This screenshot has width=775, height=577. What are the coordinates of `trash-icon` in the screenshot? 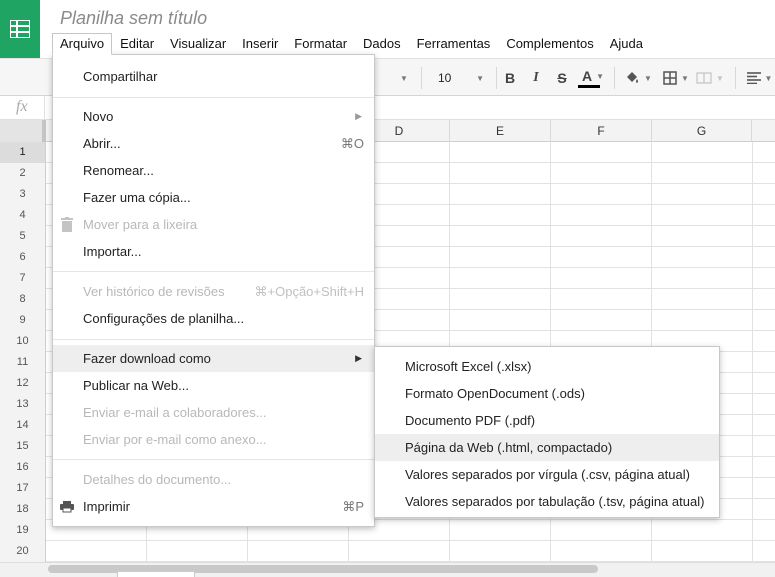 It's located at (67, 224).